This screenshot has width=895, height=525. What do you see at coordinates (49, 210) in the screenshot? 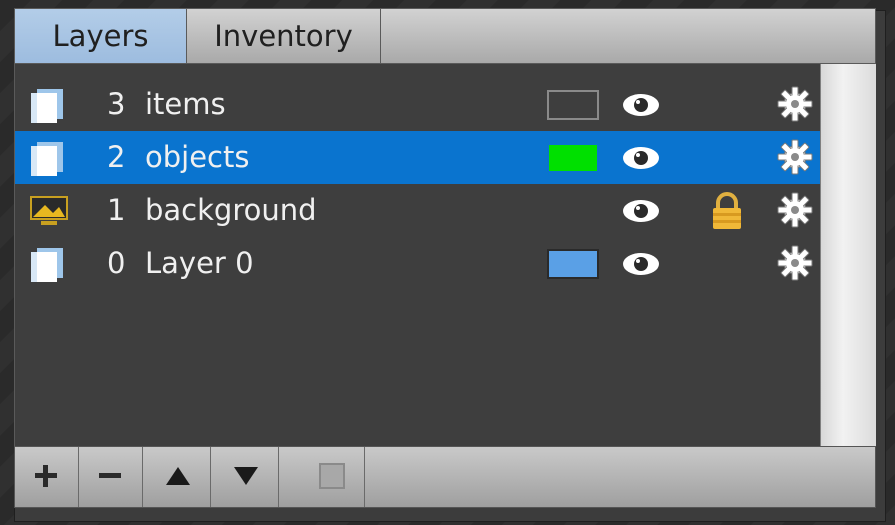
I see `image-layer-icon` at bounding box center [49, 210].